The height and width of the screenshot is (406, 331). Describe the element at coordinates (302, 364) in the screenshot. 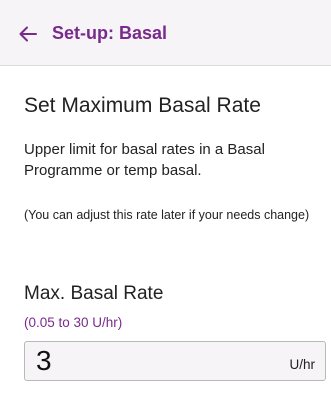

I see `max-basal-rate-unit: U/hr` at that location.